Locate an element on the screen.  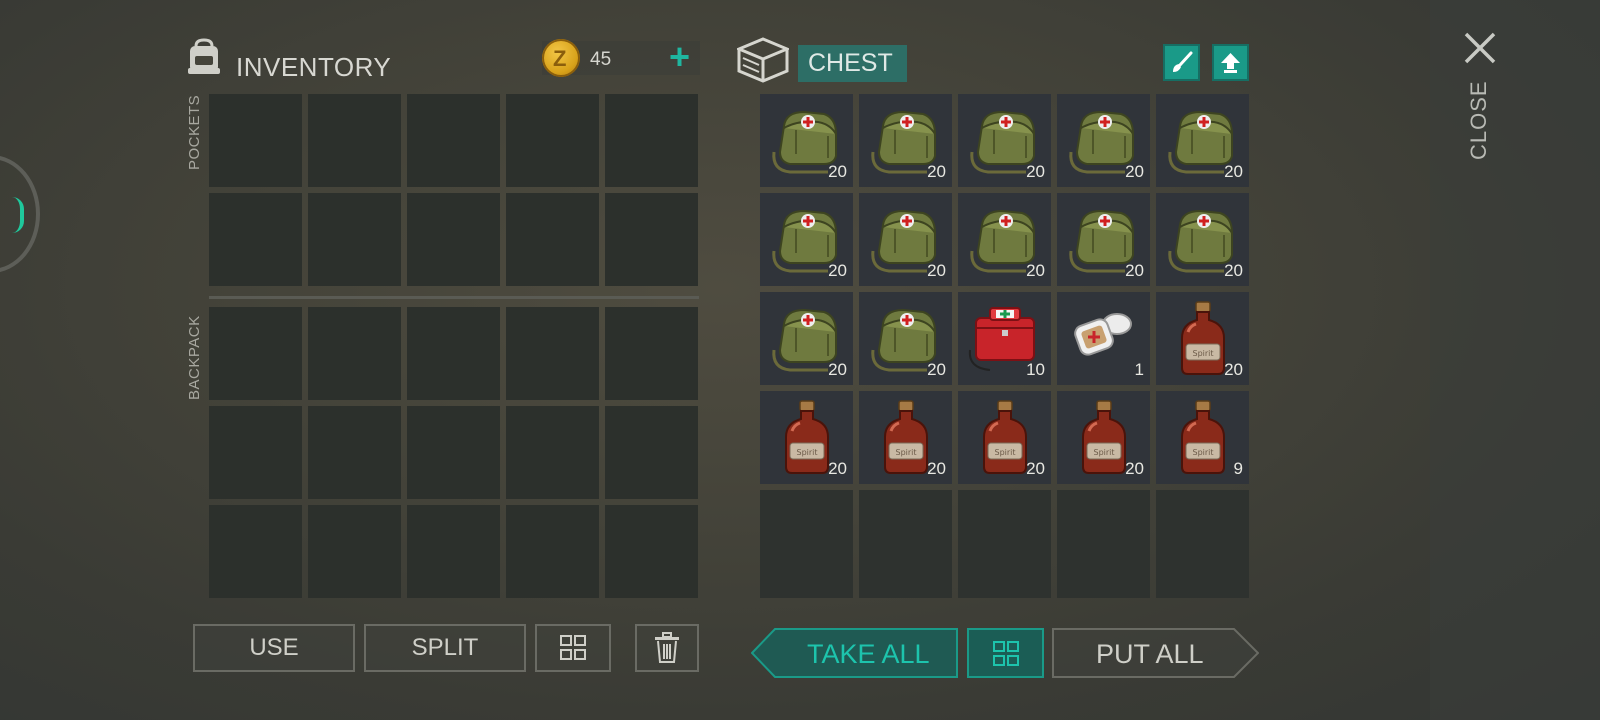
item-quantity: 1 is located at coordinates (1139, 369).